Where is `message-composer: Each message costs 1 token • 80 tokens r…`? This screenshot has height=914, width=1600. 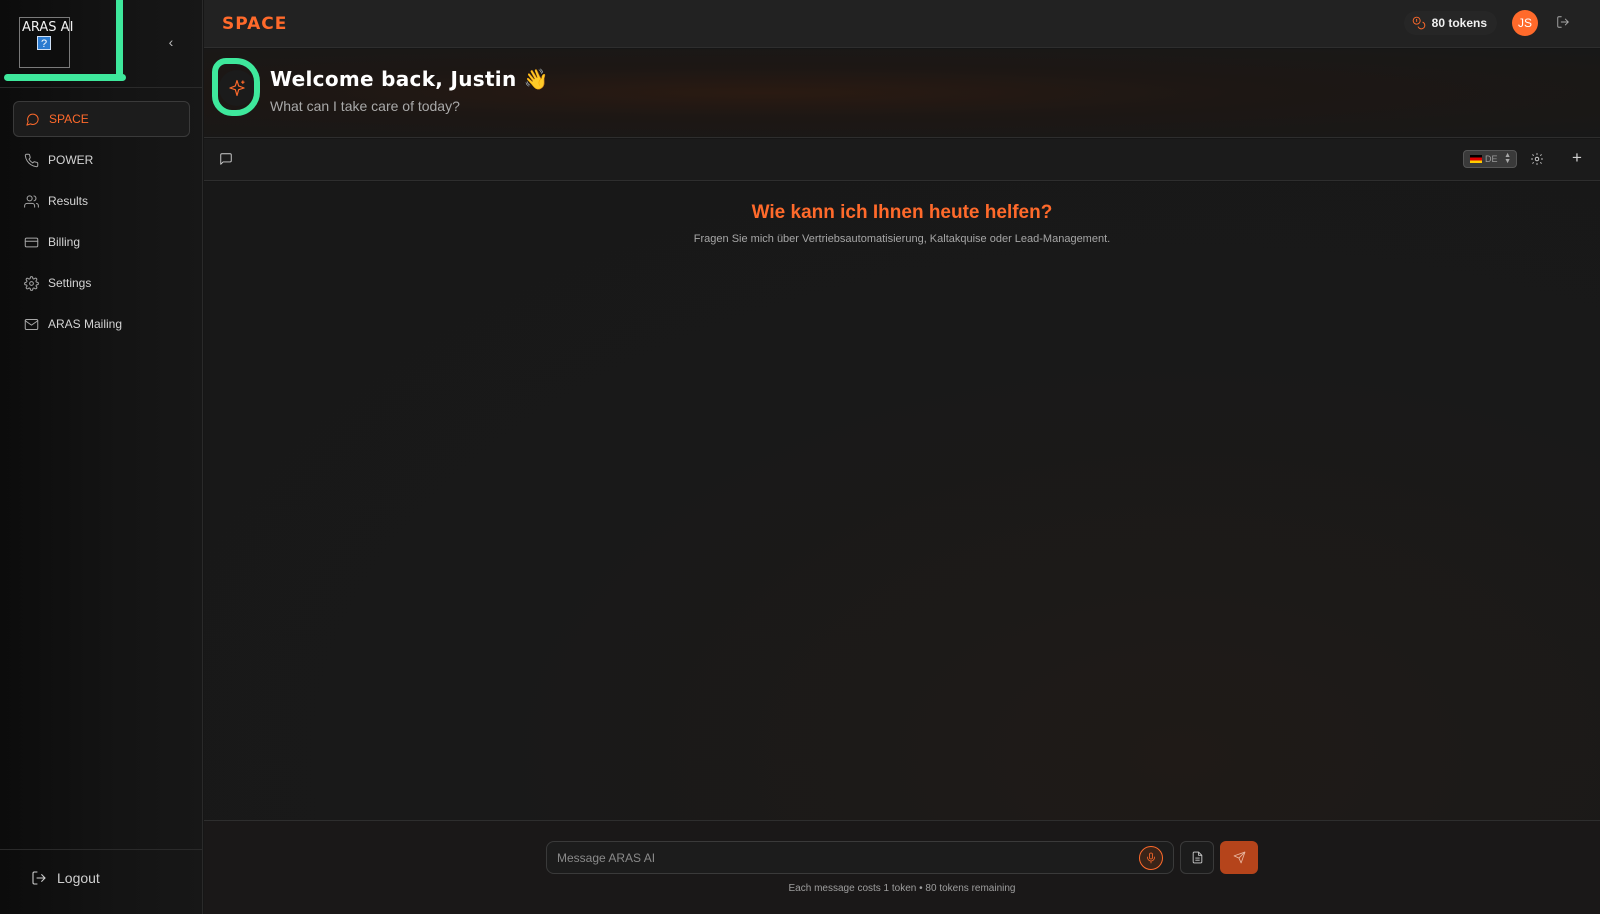
message-composer: Each message costs 1 token • 80 tokens r… is located at coordinates (902, 867).